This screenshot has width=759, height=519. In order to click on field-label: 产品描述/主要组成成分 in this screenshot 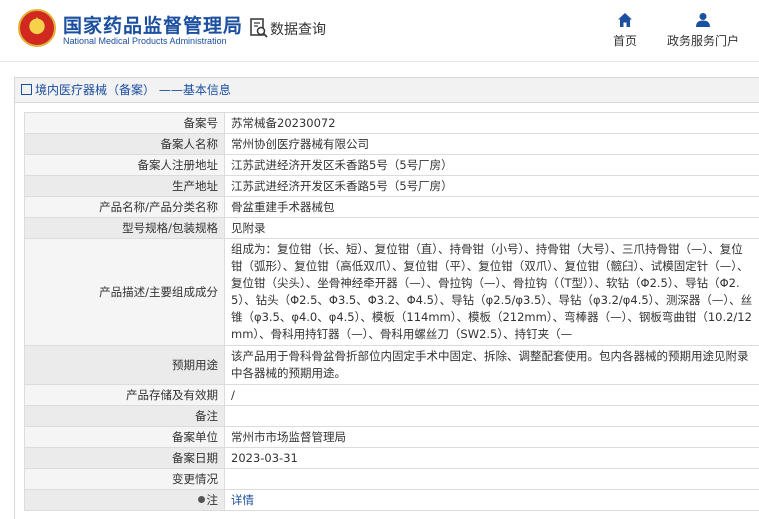, I will do `click(124, 292)`.